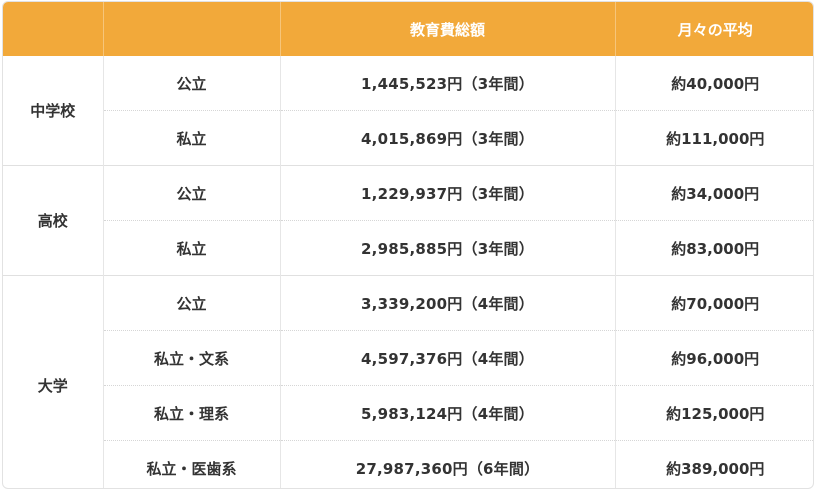 Image resolution: width=816 pixels, height=491 pixels. I want to click on total-cost: 2,985,885円（3年間）, so click(447, 248).